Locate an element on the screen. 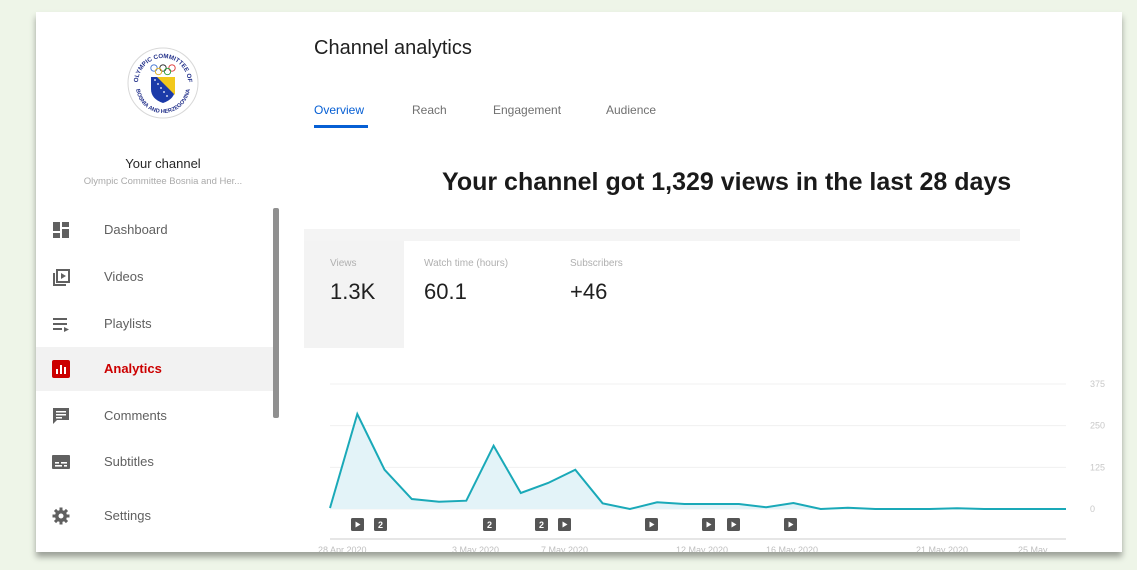  active-tab-indicator is located at coordinates (341, 126).